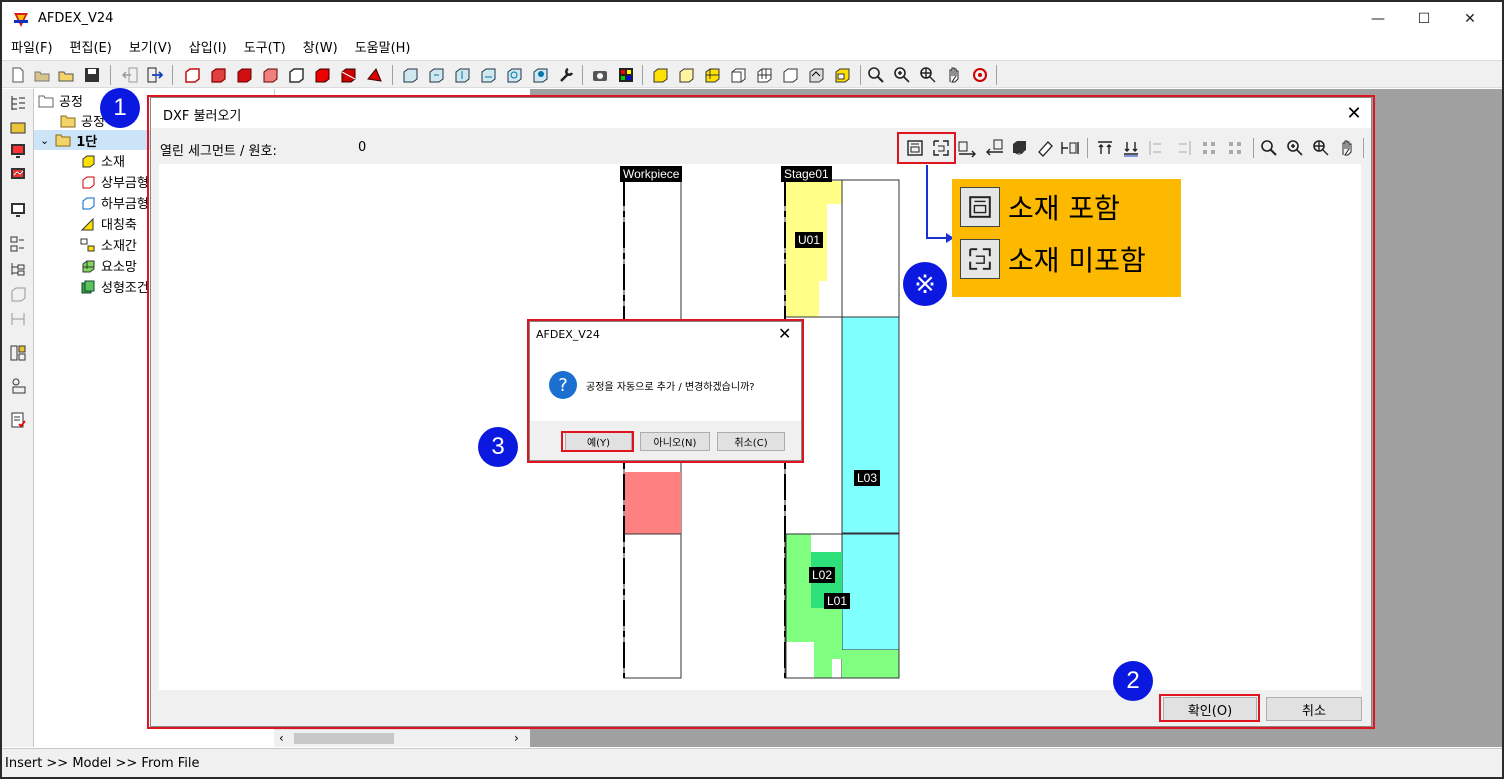  What do you see at coordinates (87, 142) in the screenshot?
I see `tree-stage-label: 1단` at bounding box center [87, 142].